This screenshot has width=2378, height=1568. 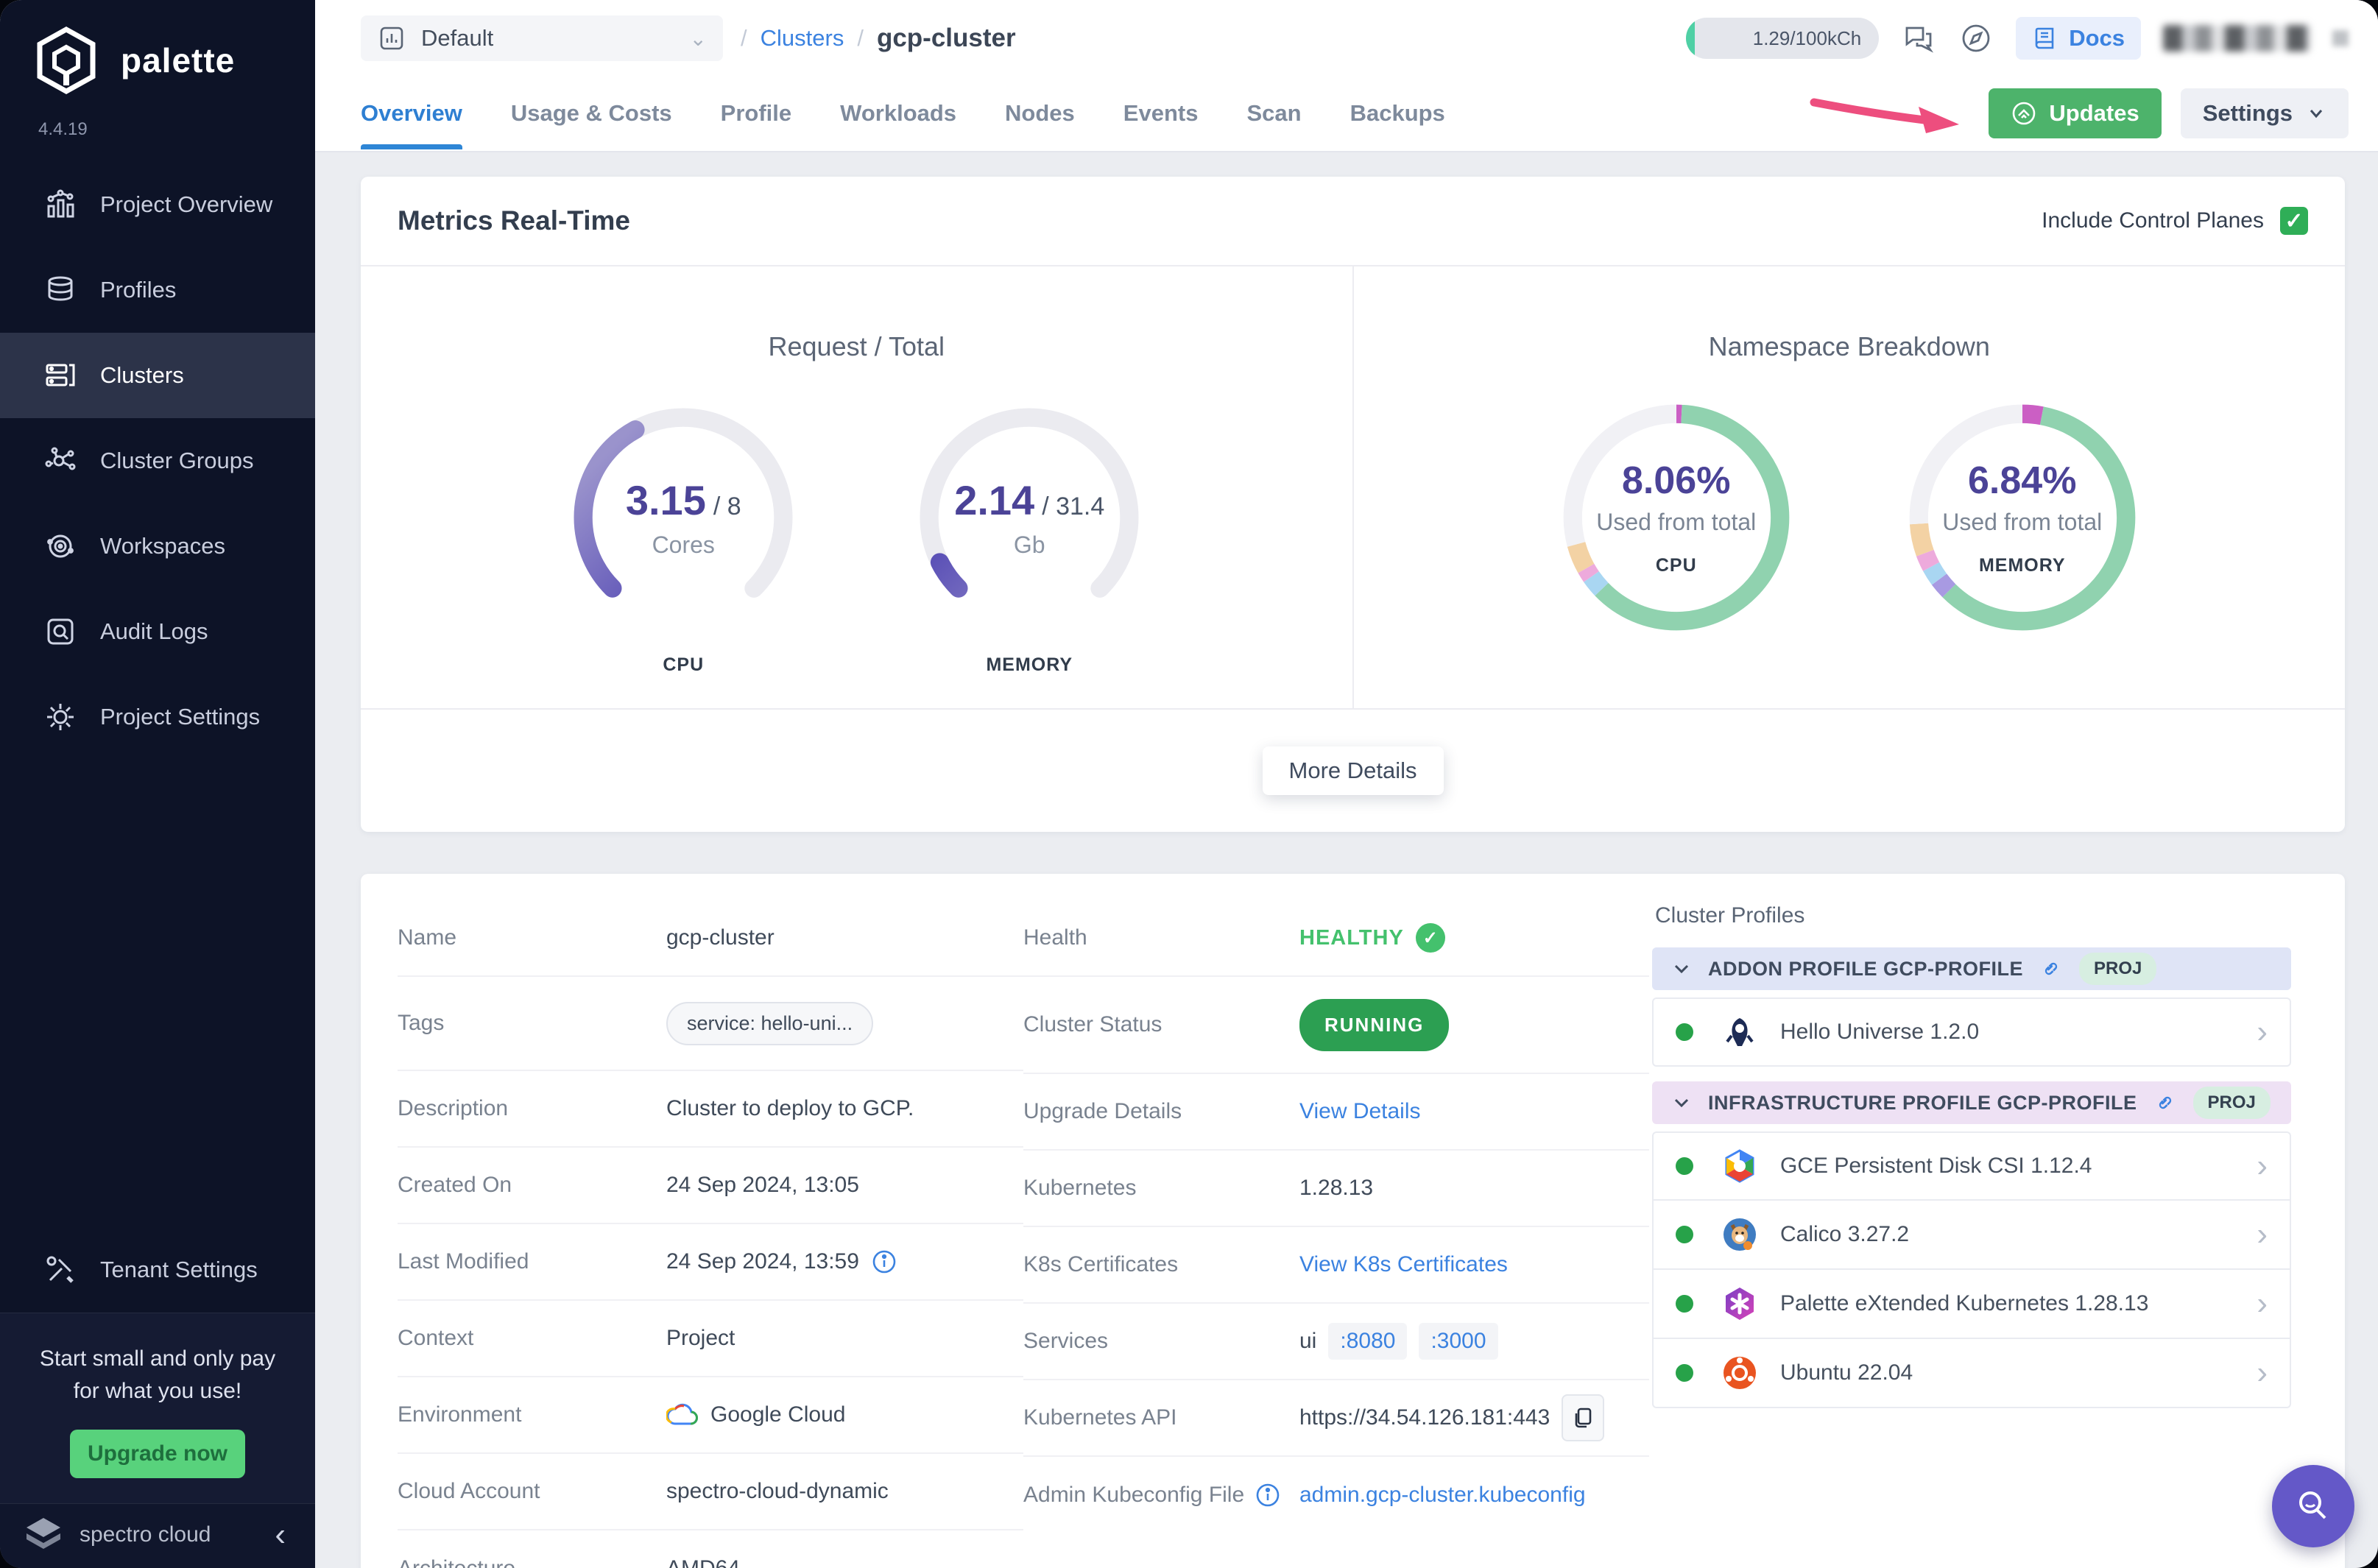 I want to click on updates-button: Updates, so click(x=2075, y=113).